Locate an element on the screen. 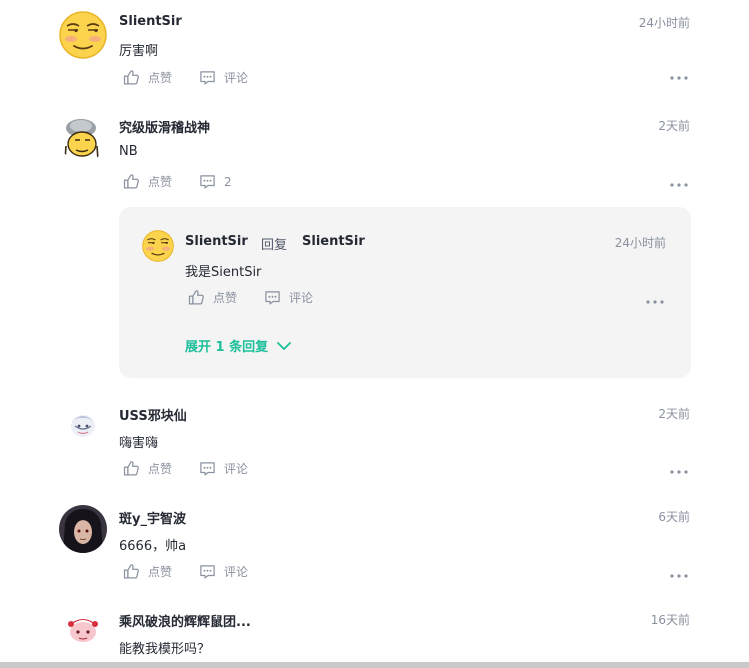  reply-like-button: 点赞 is located at coordinates (212, 297).